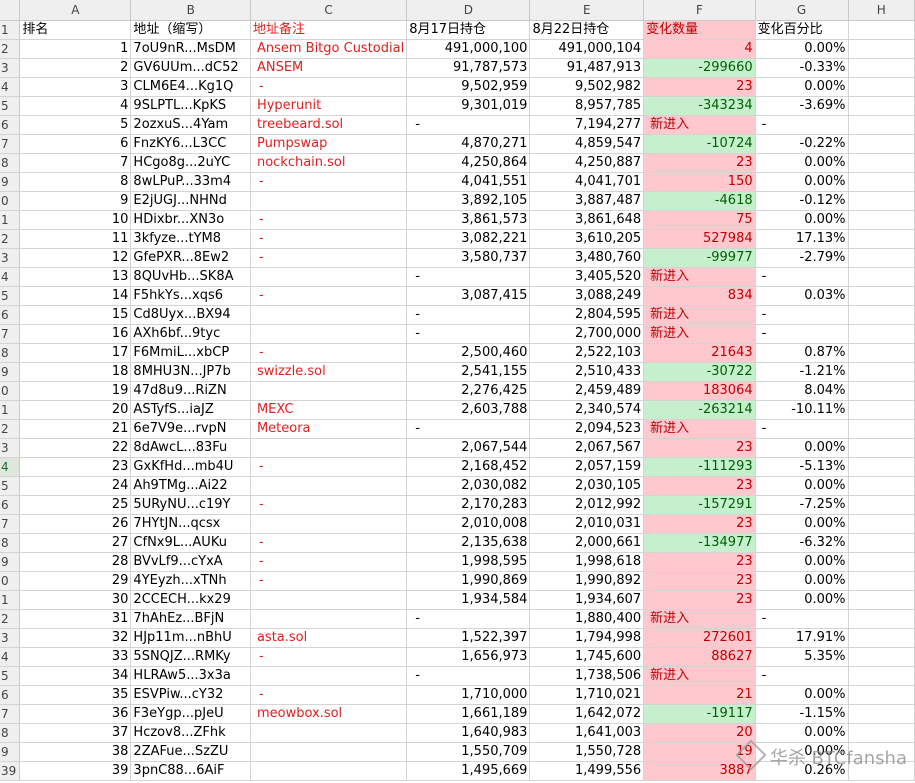 The height and width of the screenshot is (783, 915). Describe the element at coordinates (190, 334) in the screenshot. I see `cell-address: AXh6bf...9tyc` at that location.